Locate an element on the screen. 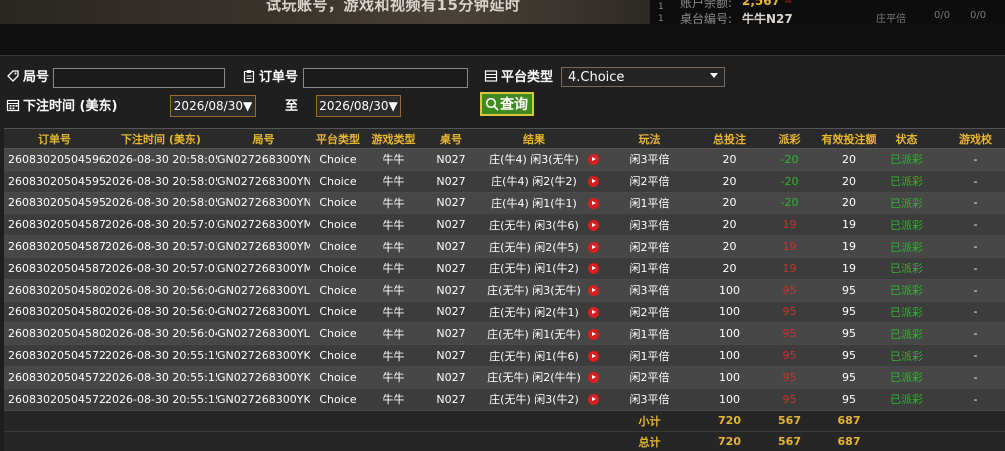  result-cell: 庄(无牛) 闲3(牛6) is located at coordinates (534, 225).